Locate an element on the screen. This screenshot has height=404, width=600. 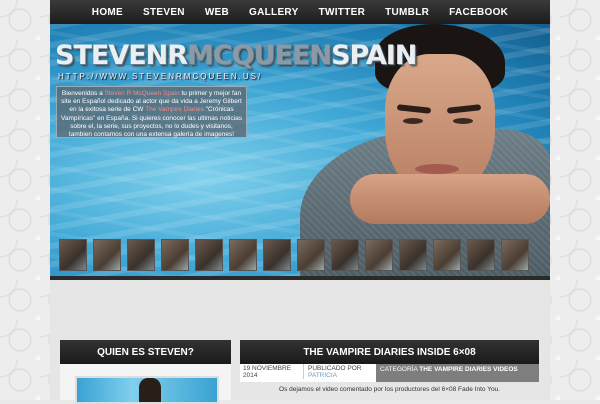
nav-web: WEB is located at coordinates (217, 12).